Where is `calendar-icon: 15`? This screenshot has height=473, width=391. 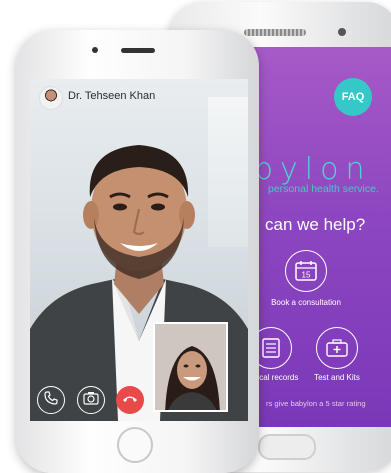
calendar-icon: 15 is located at coordinates (306, 271).